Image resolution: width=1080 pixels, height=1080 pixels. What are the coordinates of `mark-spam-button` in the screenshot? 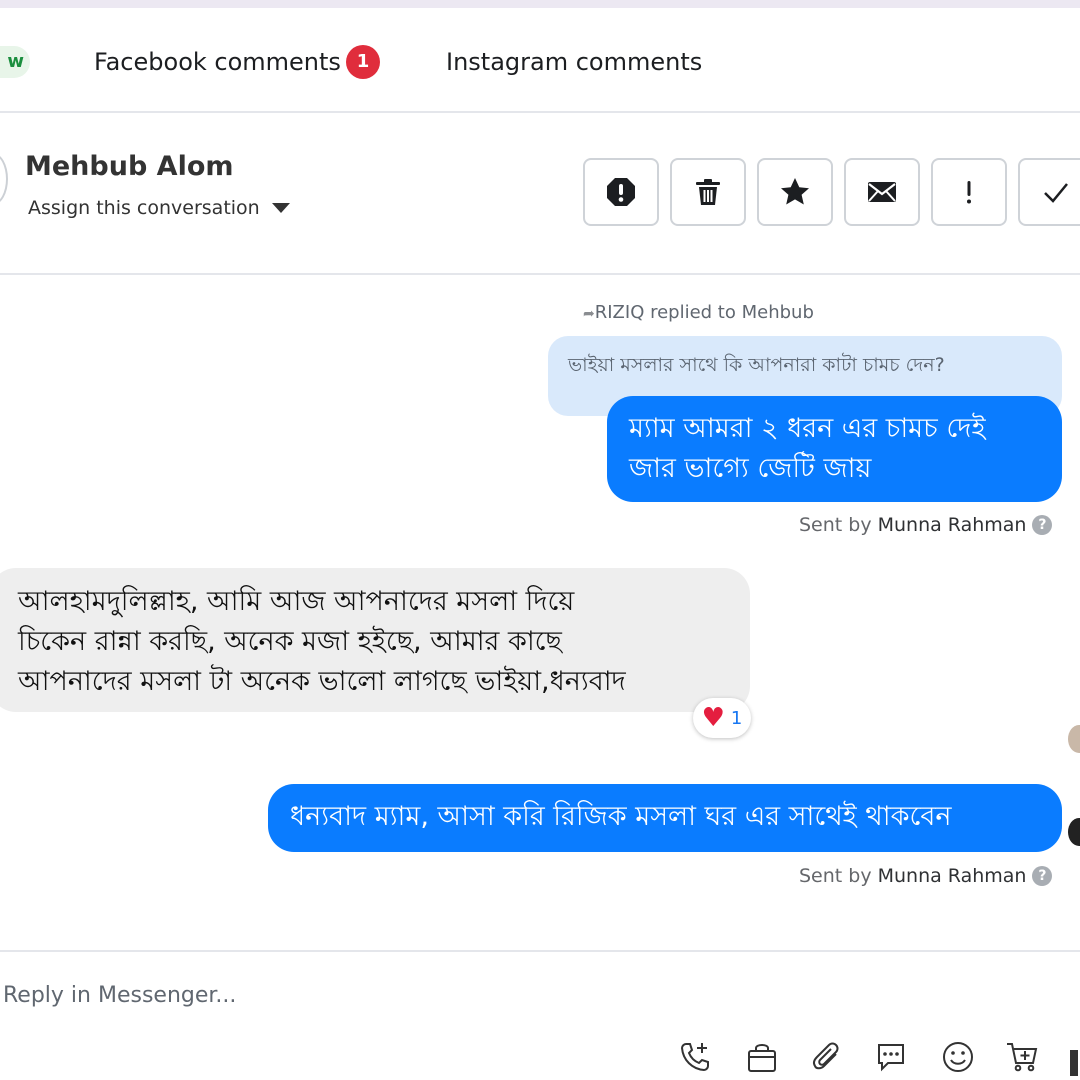 It's located at (621, 192).